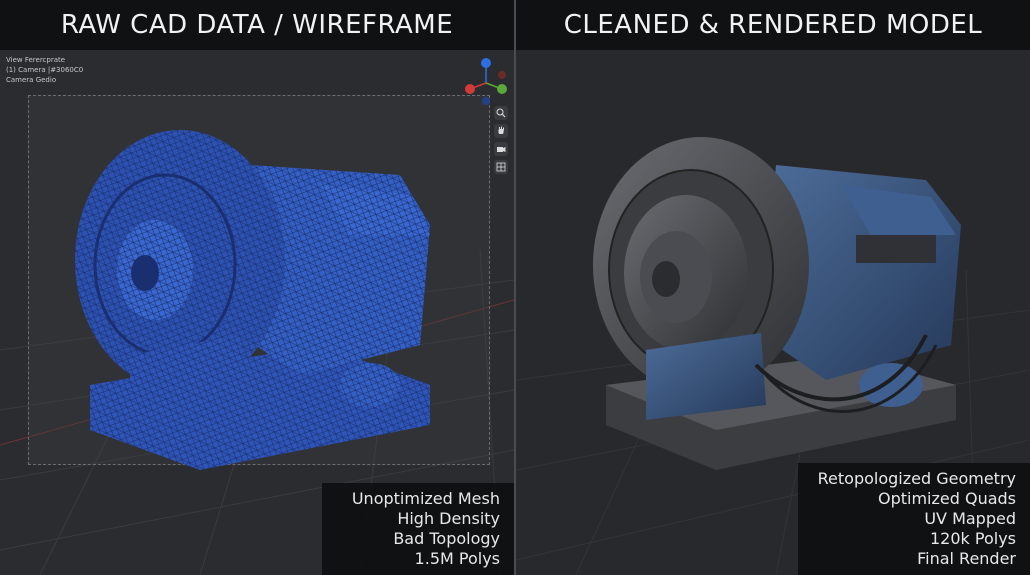  Describe the element at coordinates (486, 81) in the screenshot. I see `navigation-gizmo` at that location.